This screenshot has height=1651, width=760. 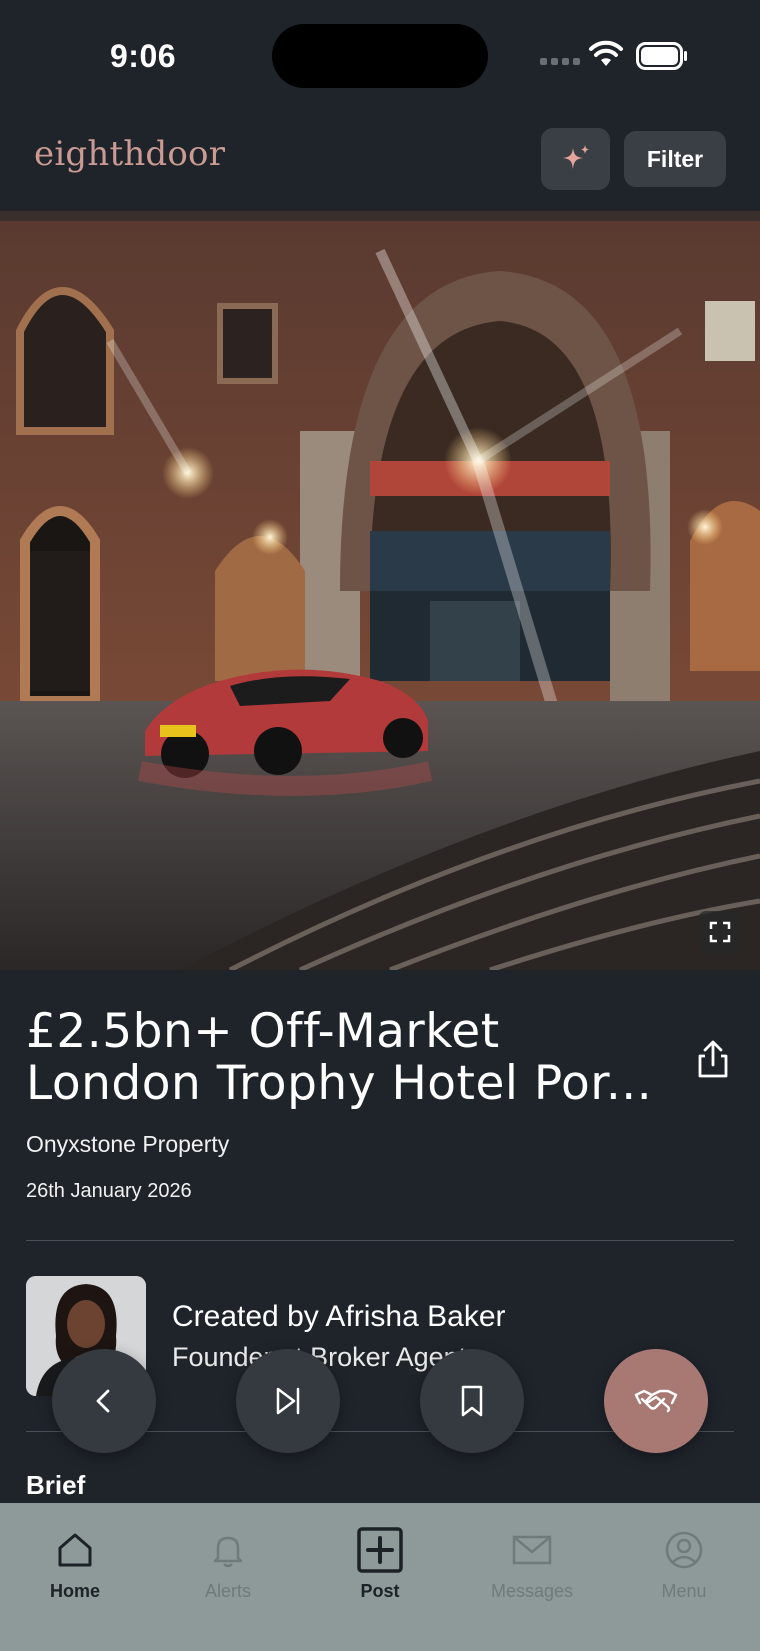 I want to click on status-bar: 9:06, so click(x=380, y=55).